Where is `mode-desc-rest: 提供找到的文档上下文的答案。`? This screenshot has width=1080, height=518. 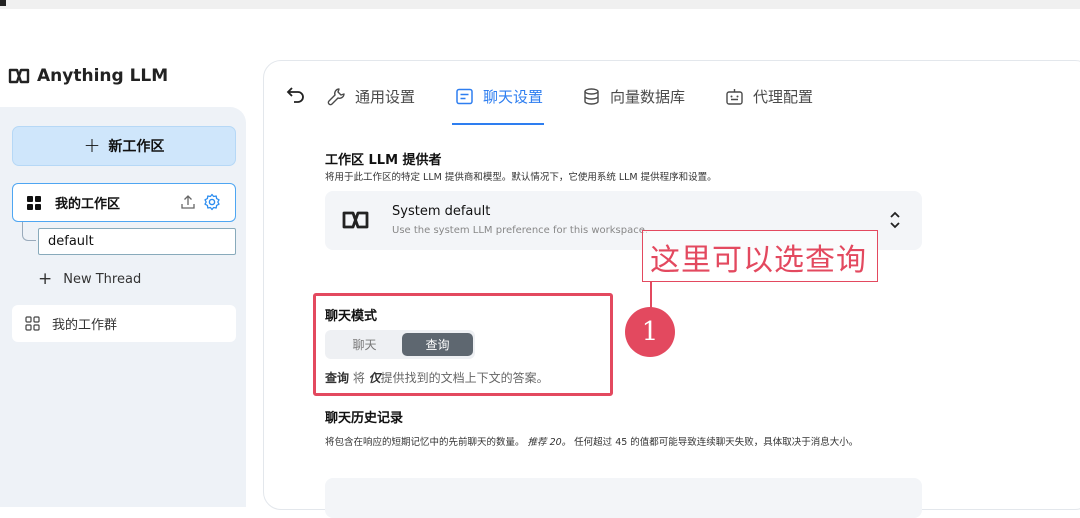 mode-desc-rest: 提供找到的文档上下文的答案。 is located at coordinates (464, 378).